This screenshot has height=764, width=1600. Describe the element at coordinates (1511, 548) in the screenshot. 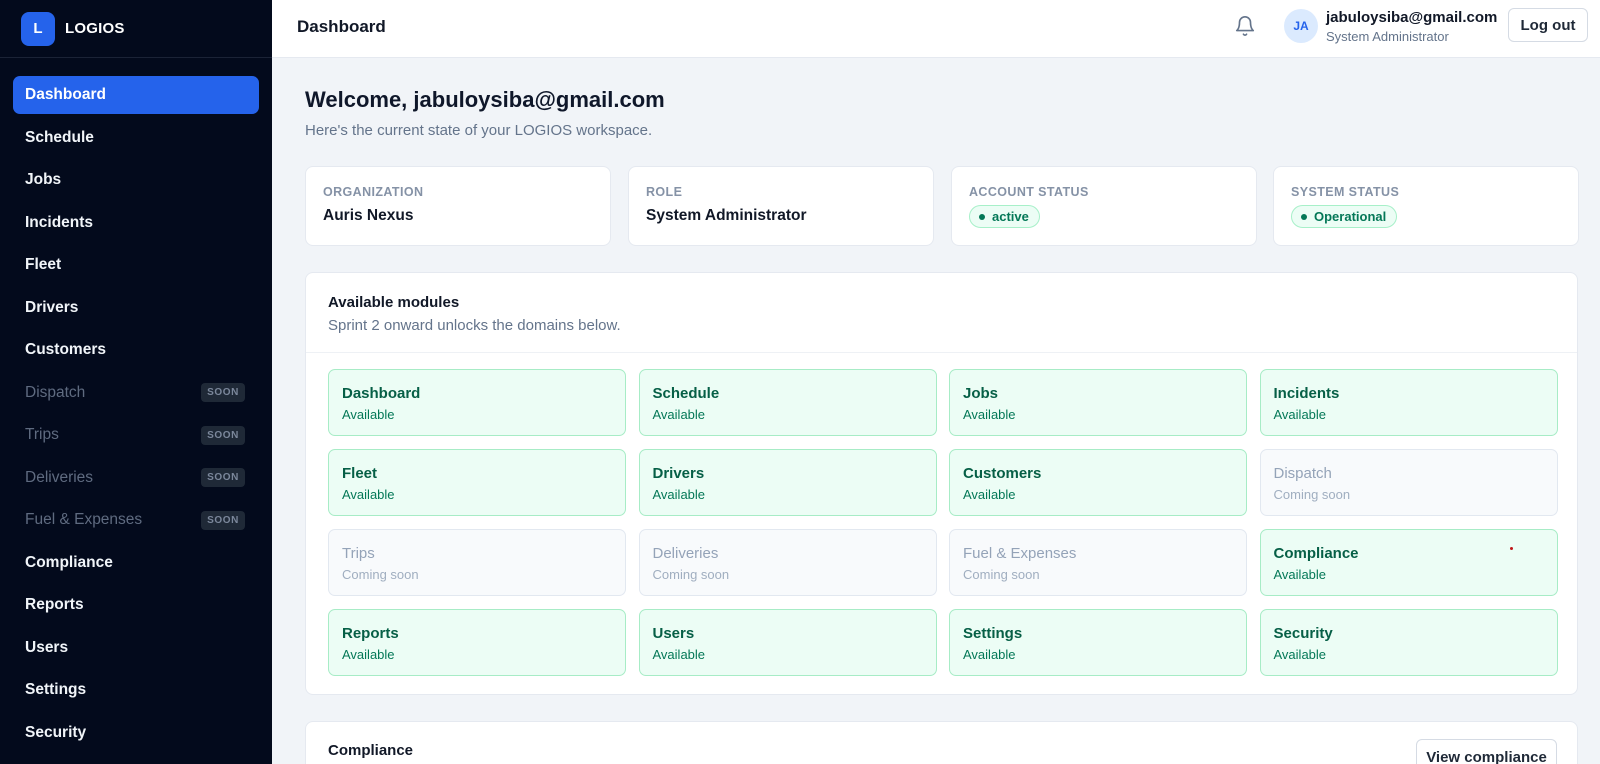

I see `indicator-dot-icon` at that location.